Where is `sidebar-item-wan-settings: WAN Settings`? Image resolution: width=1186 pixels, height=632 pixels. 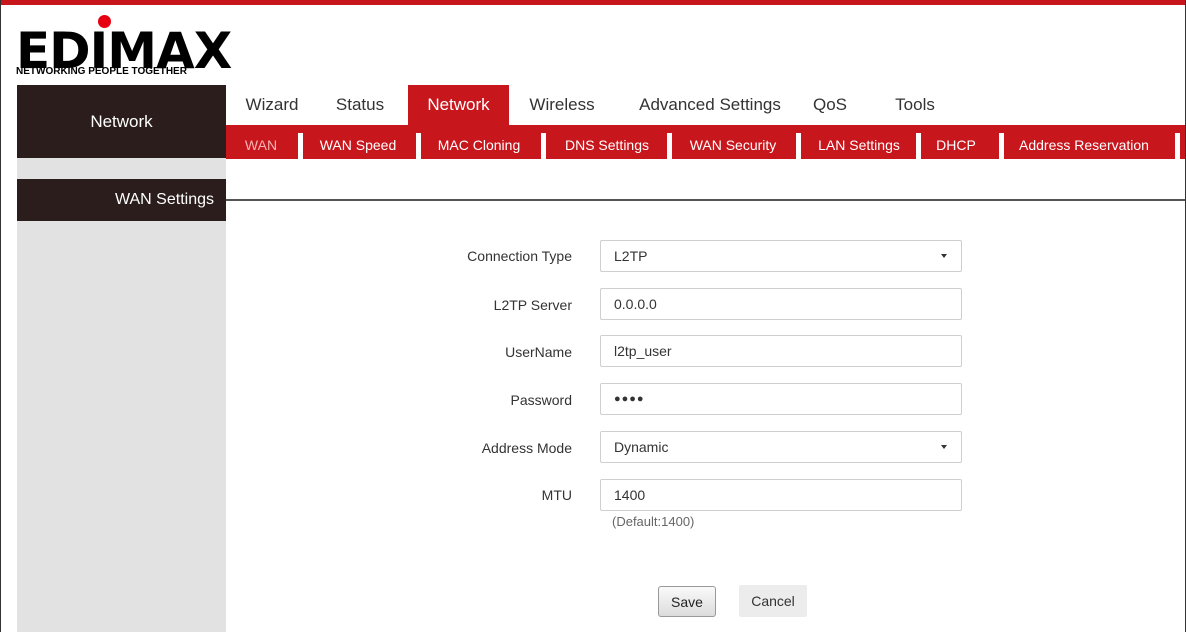 sidebar-item-wan-settings: WAN Settings is located at coordinates (121, 200).